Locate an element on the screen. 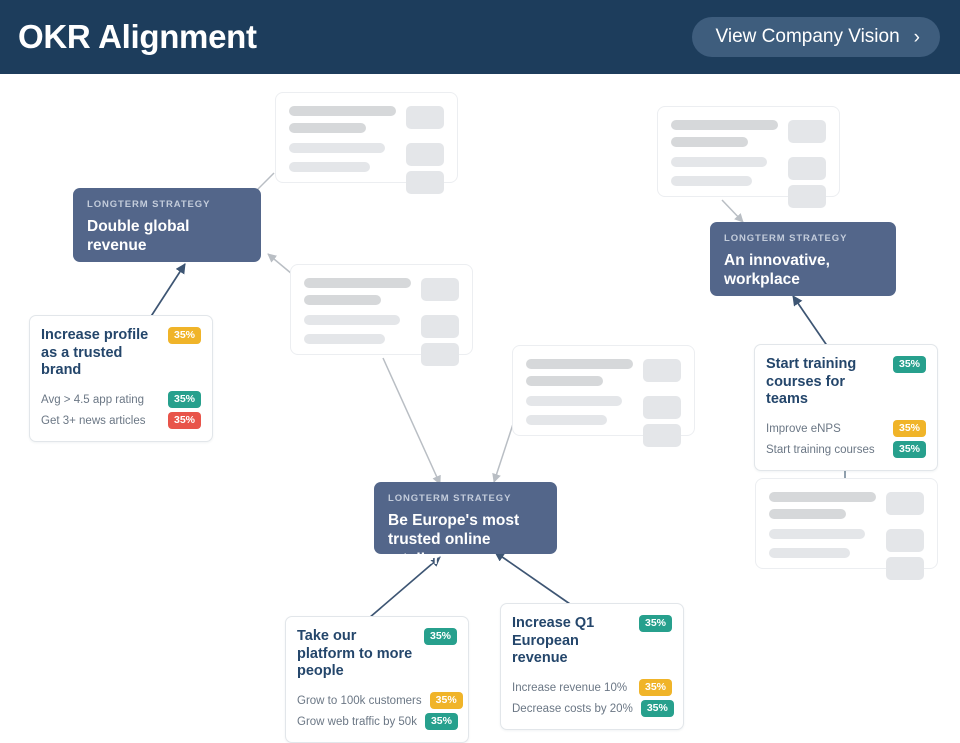 The image size is (960, 743). strategy-card-double-global-revenue: LONGTERM STRATEGY Double global revenue is located at coordinates (167, 225).